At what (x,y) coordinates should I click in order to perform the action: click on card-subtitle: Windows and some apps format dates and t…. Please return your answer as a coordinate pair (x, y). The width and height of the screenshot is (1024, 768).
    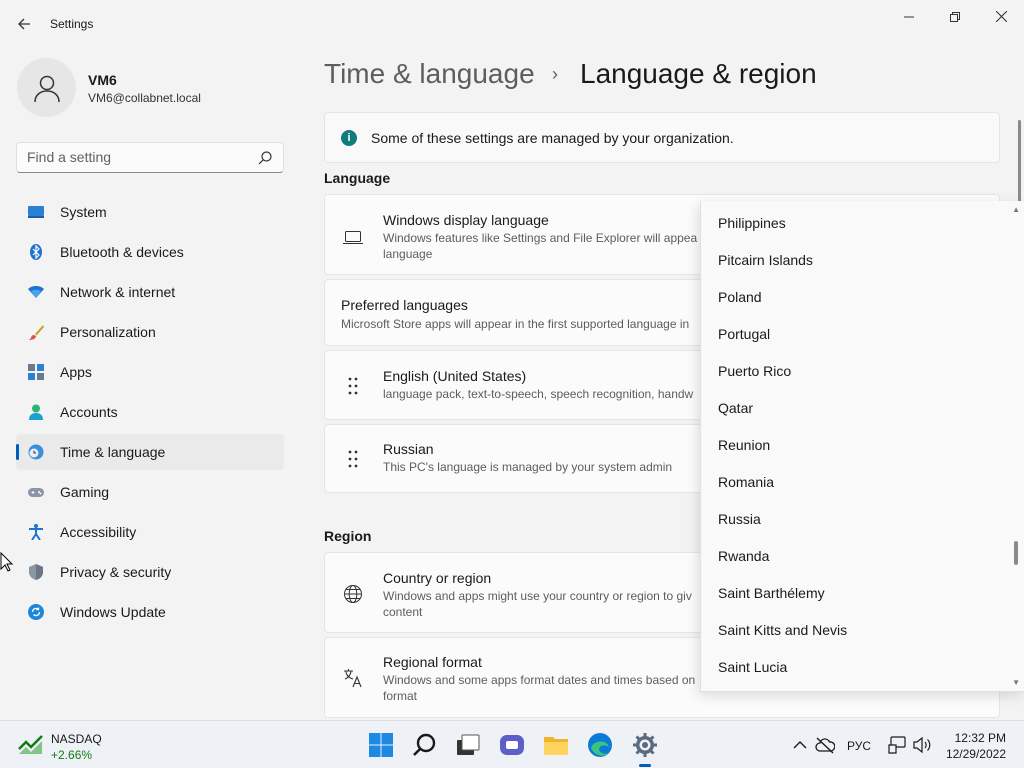
    Looking at the image, I should click on (539, 680).